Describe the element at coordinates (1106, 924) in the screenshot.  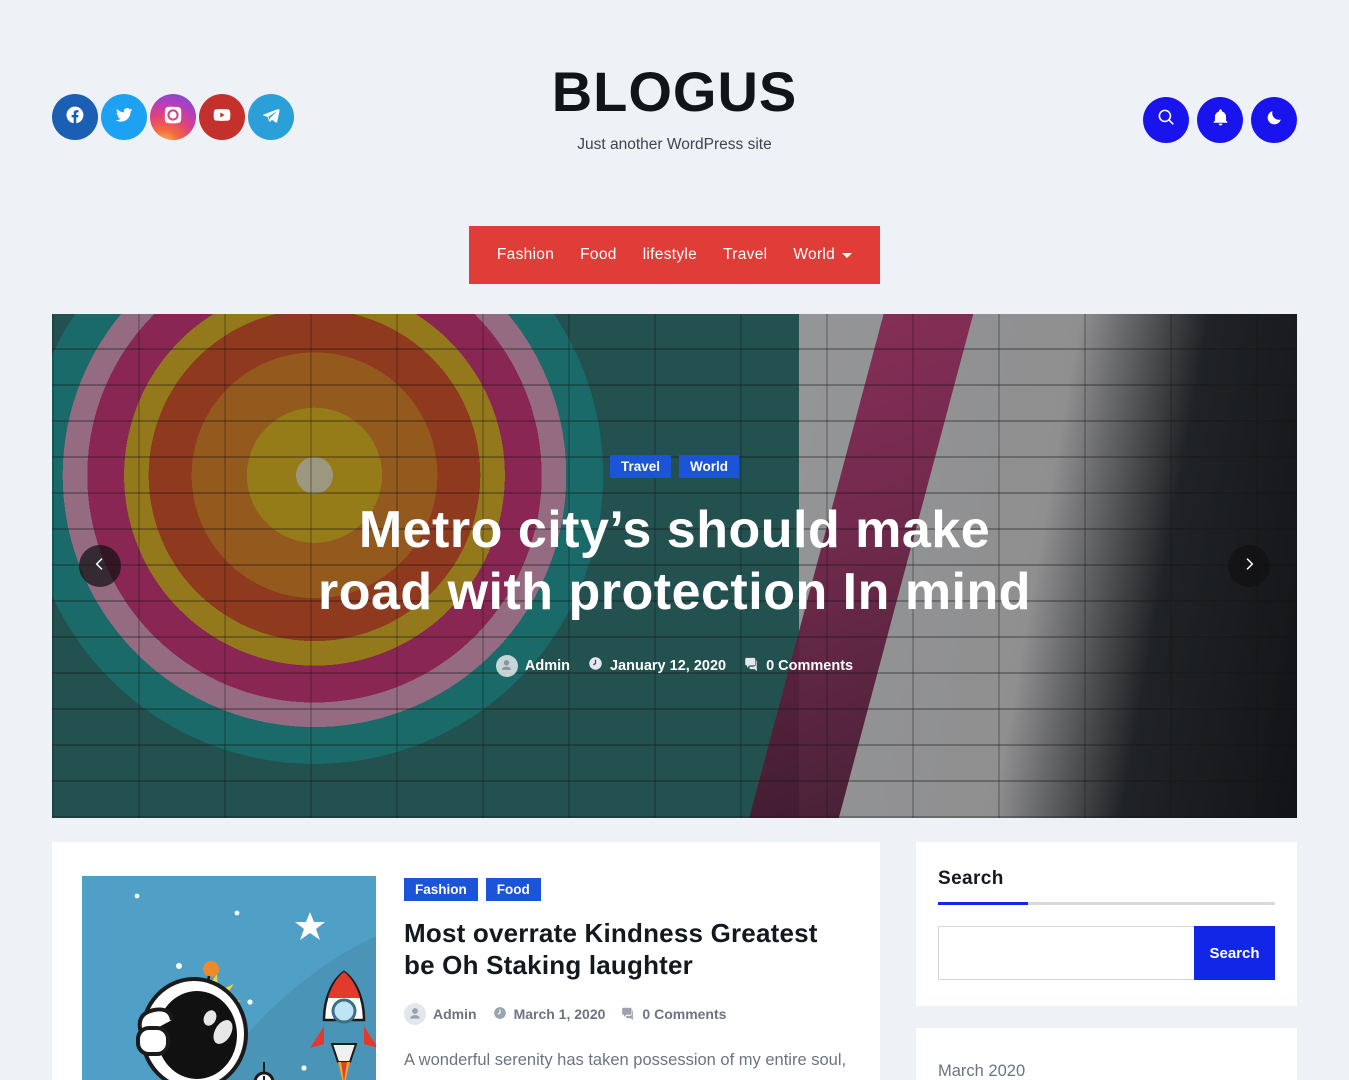
I see `search-widget: Search Search` at that location.